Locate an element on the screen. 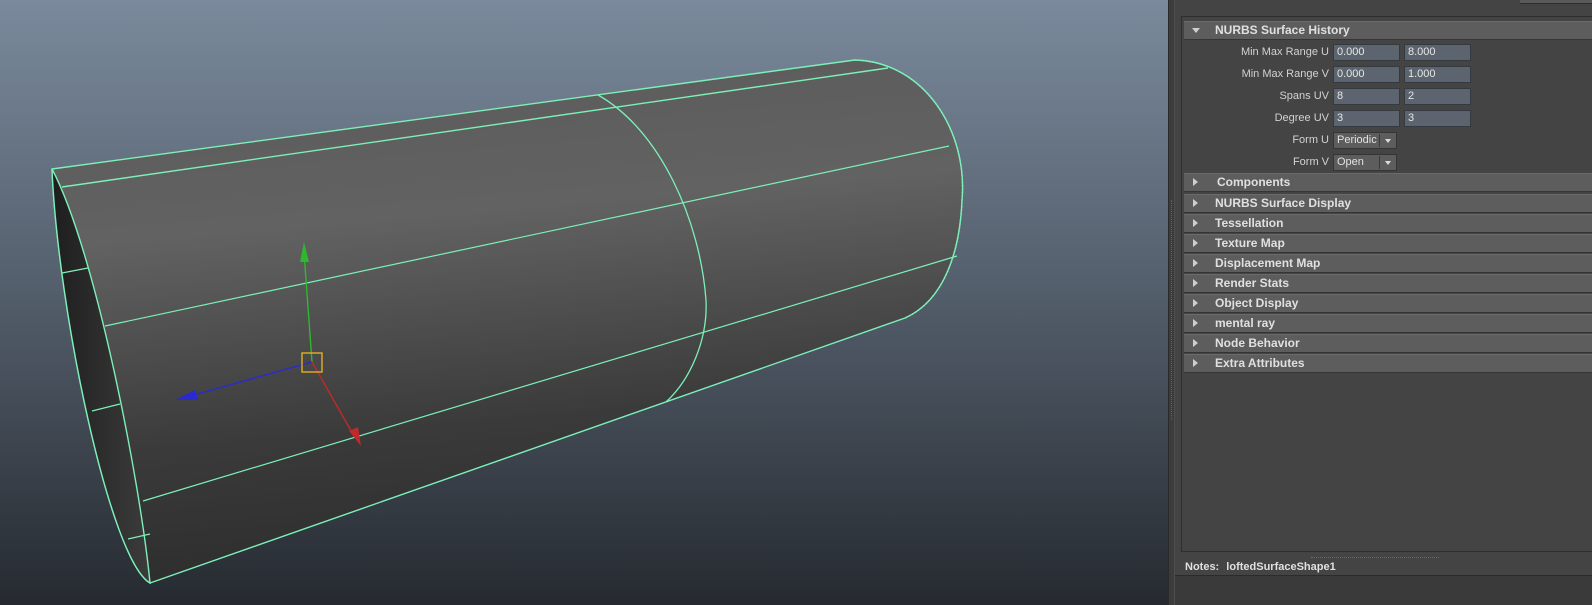 Image resolution: width=1592 pixels, height=605 pixels. section-title: Components is located at coordinates (1254, 182).